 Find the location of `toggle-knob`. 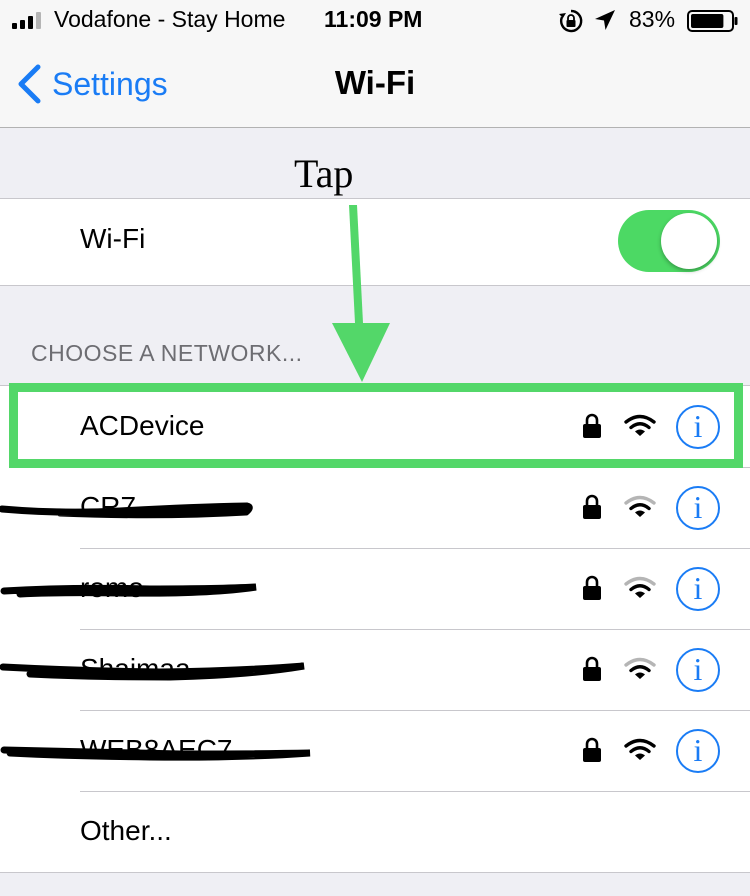

toggle-knob is located at coordinates (689, 241).